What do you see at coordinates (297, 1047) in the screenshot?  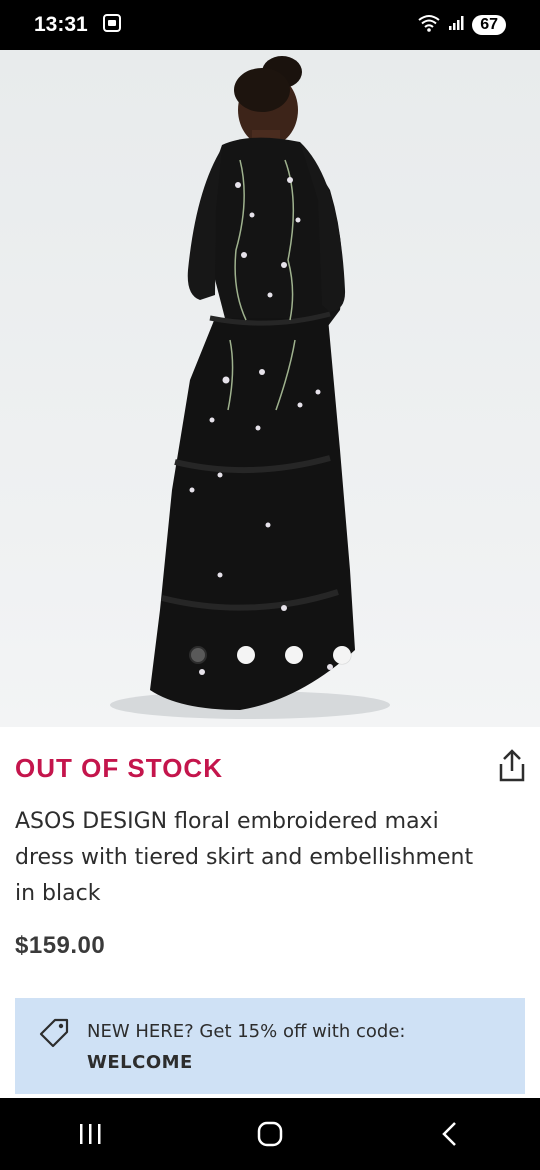 I see `promo-text-block: NEW HERE? Get 15% off with code: WELCOME` at bounding box center [297, 1047].